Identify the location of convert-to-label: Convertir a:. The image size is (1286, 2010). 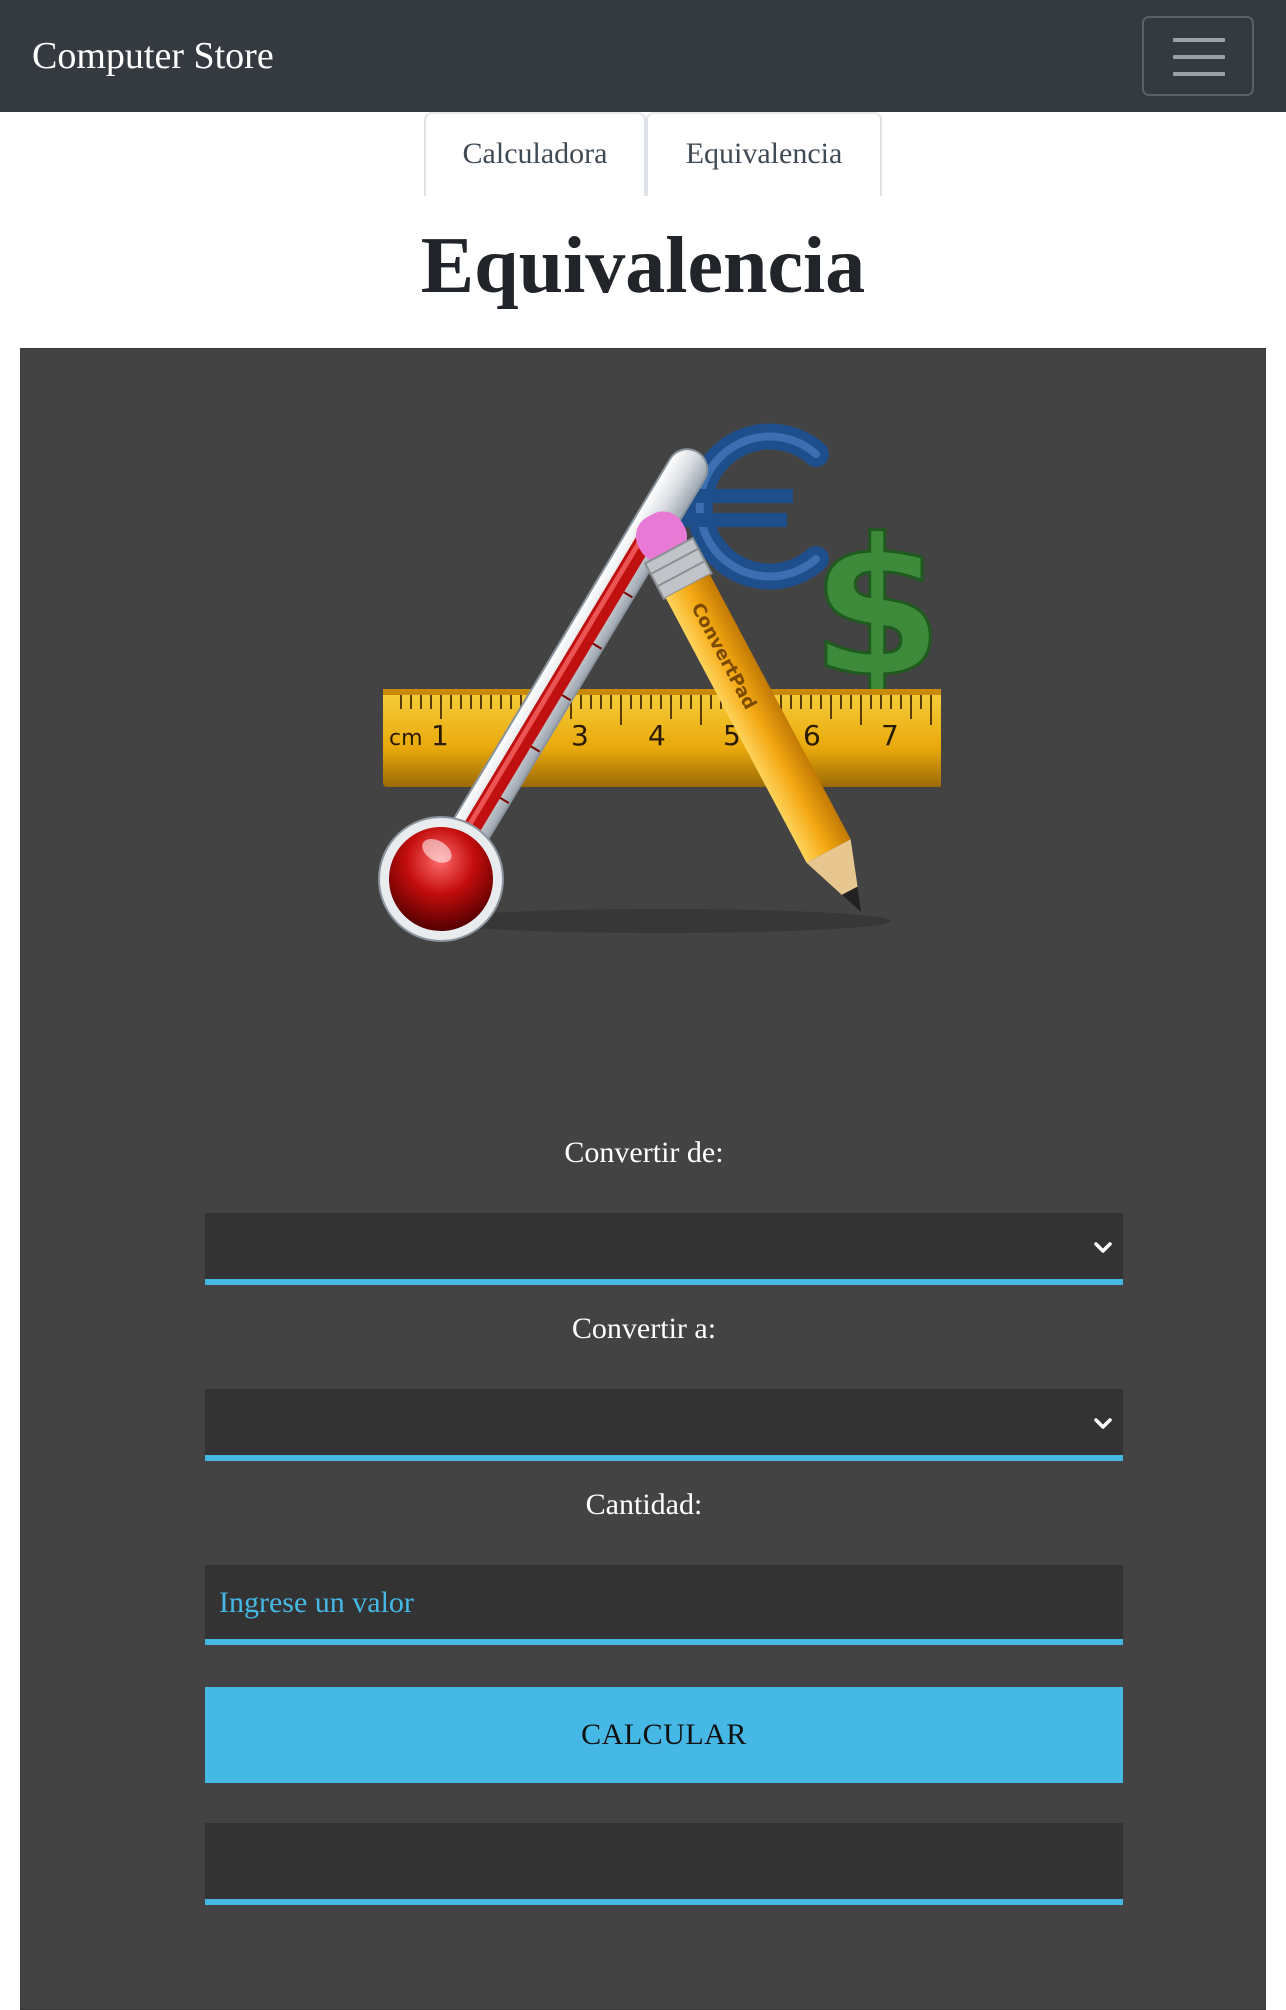
(644, 1328).